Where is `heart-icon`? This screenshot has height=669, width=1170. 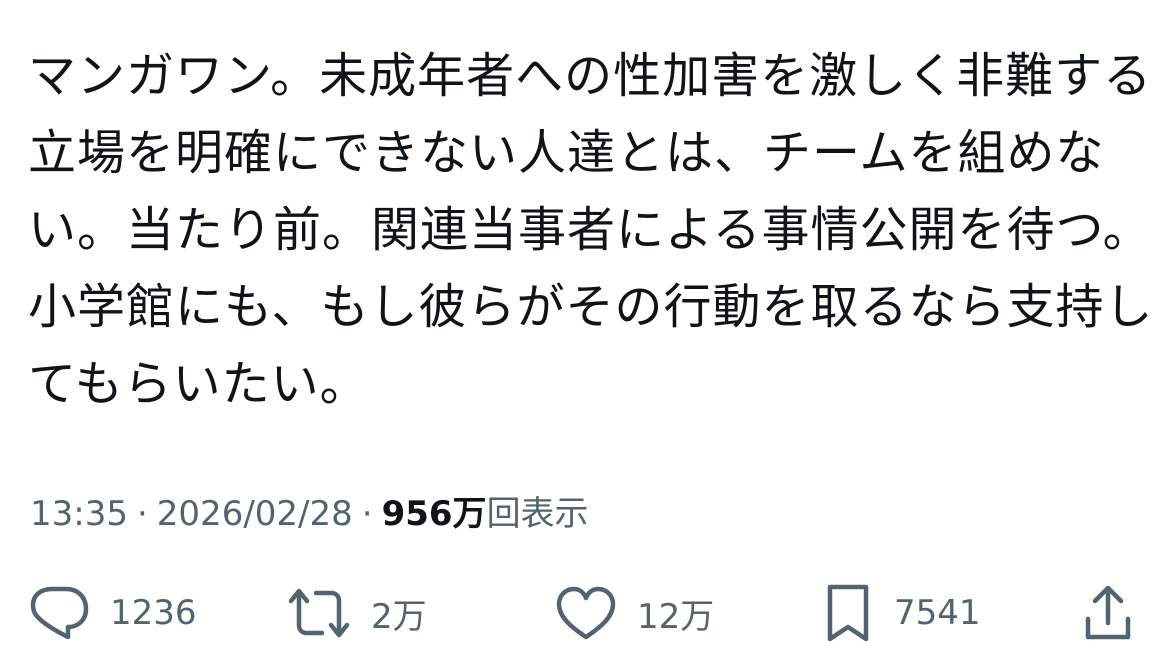
heart-icon is located at coordinates (586, 613).